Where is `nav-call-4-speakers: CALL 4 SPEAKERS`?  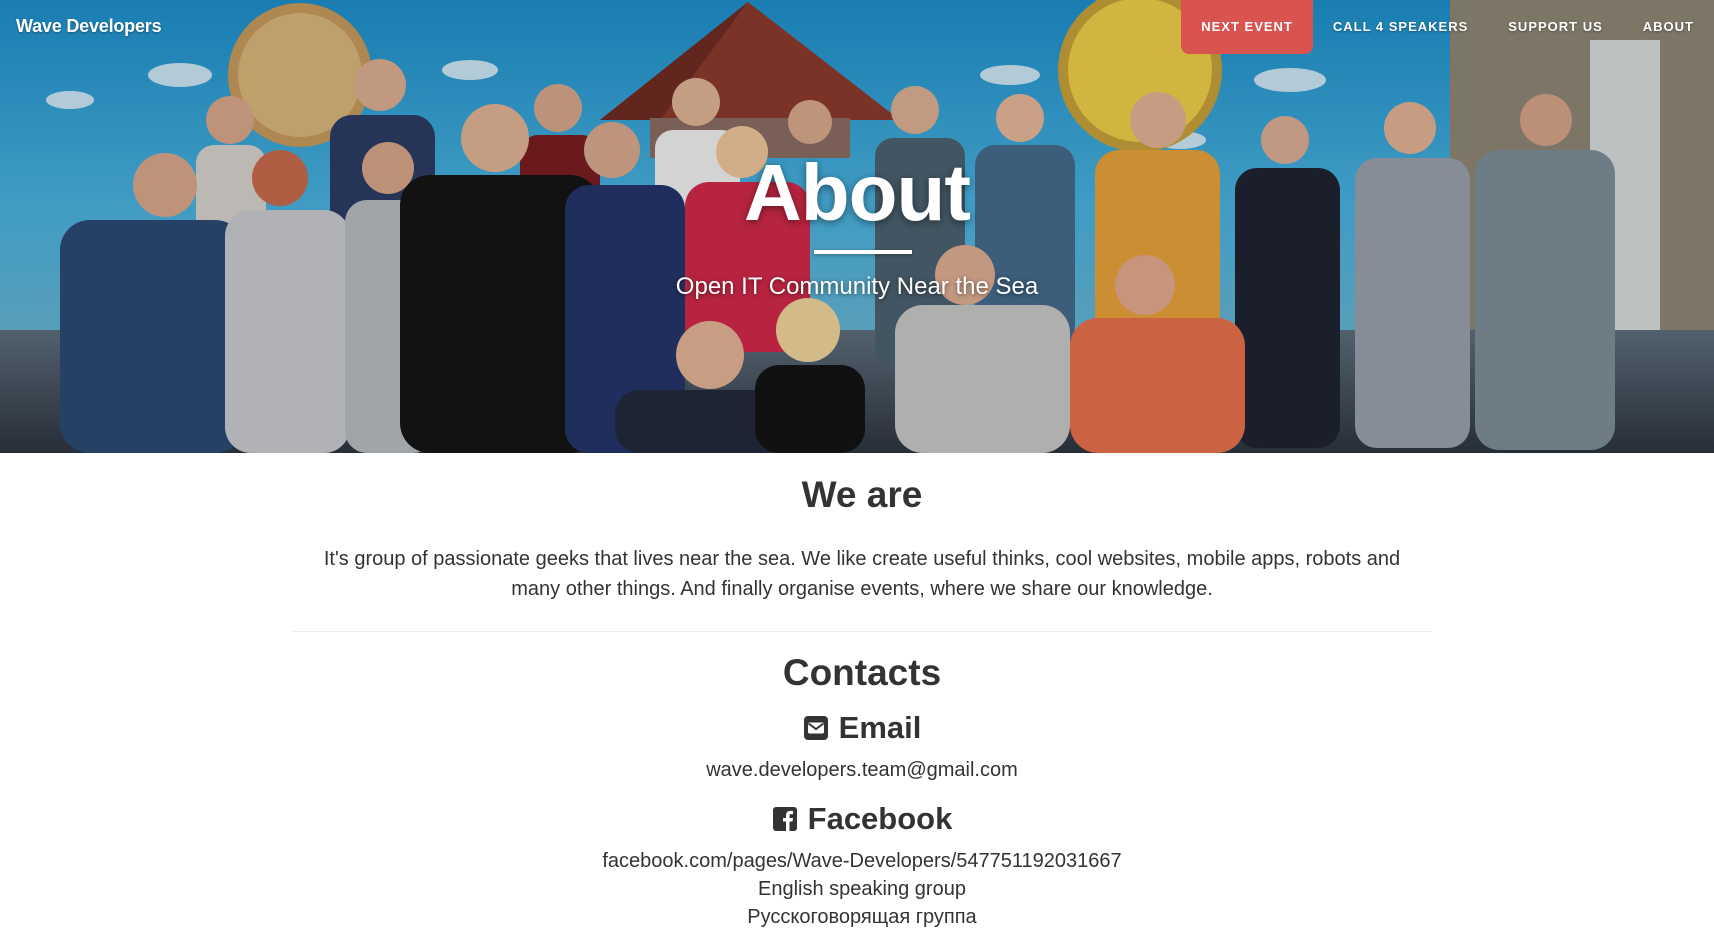
nav-call-4-speakers: CALL 4 SPEAKERS is located at coordinates (1400, 27).